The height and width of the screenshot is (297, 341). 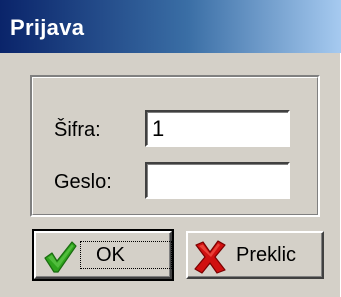 What do you see at coordinates (217, 180) in the screenshot?
I see `password-input` at bounding box center [217, 180].